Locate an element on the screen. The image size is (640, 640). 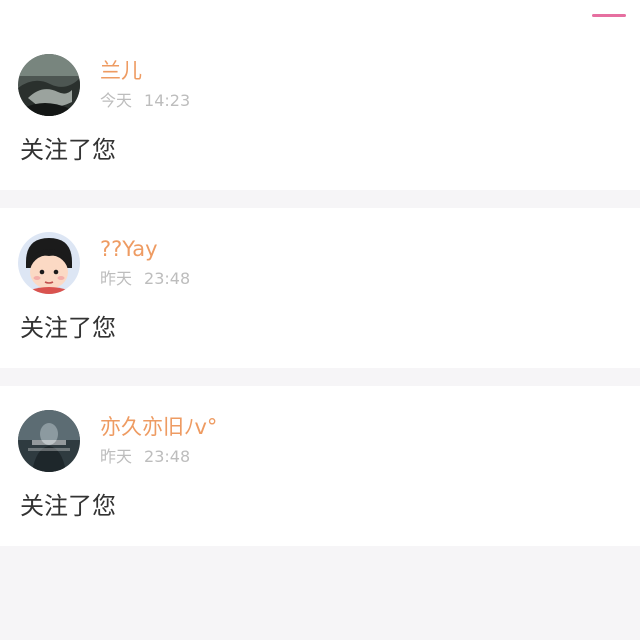
timestamp: 今天 14:23 is located at coordinates (145, 101).